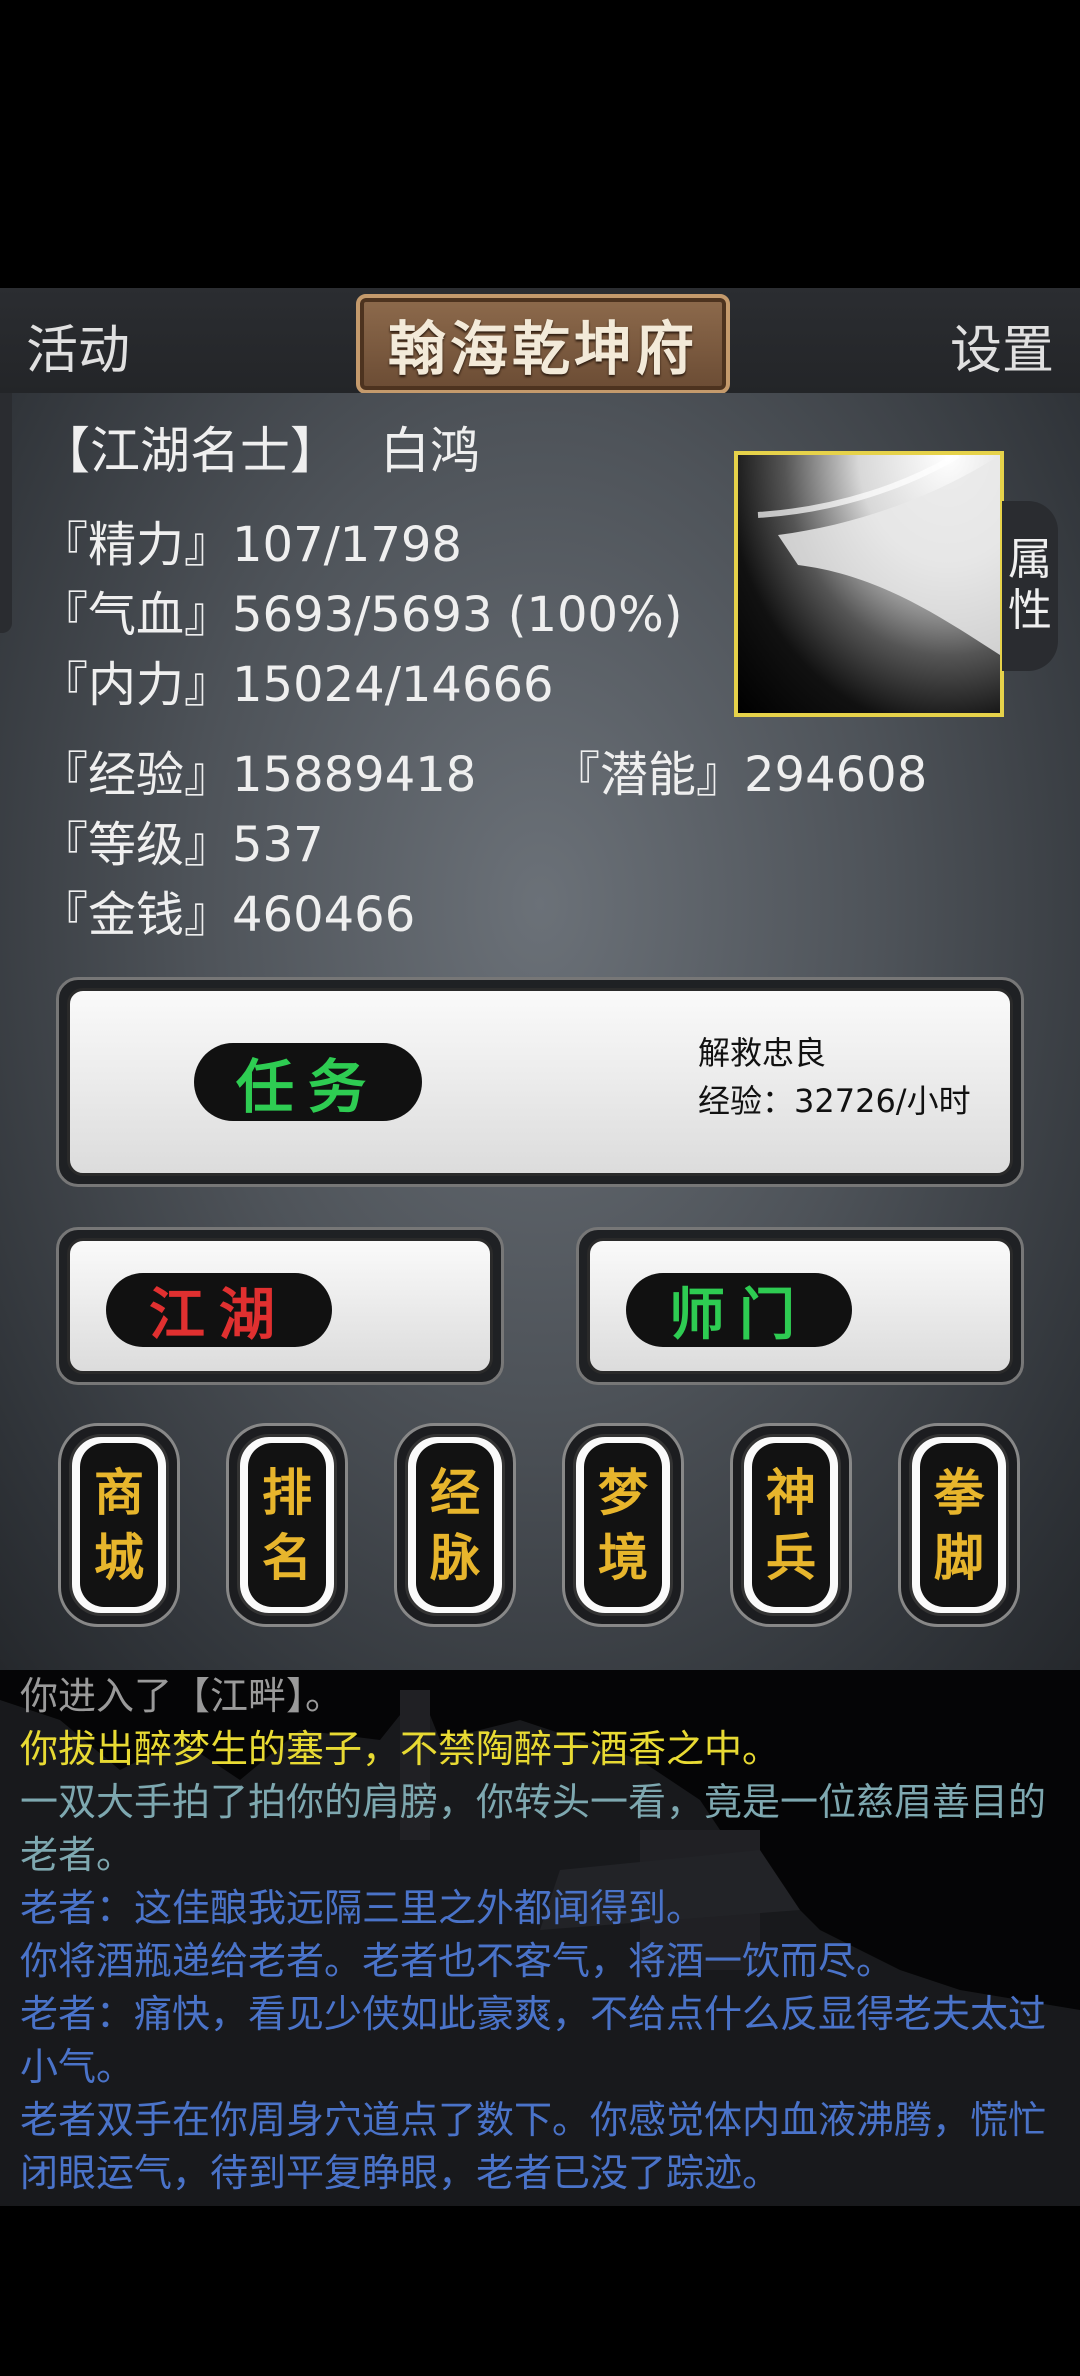 This screenshot has height=2376, width=1080. What do you see at coordinates (834, 1077) in the screenshot?
I see `task-info: 解救忠良 经验：32726/小时` at bounding box center [834, 1077].